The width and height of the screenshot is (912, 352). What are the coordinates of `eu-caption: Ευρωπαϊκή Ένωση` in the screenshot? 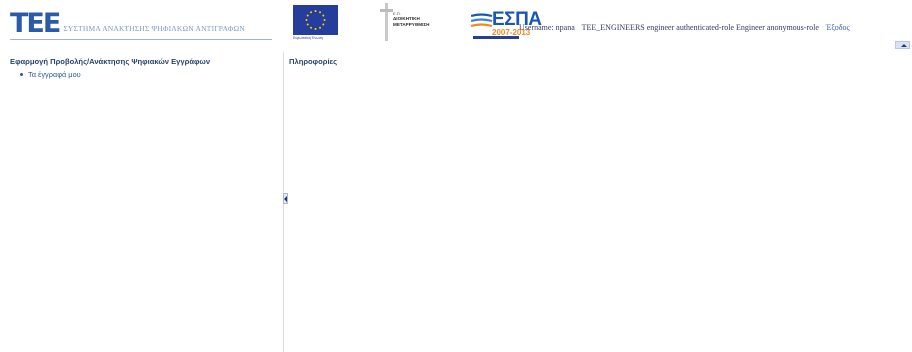 It's located at (308, 38).